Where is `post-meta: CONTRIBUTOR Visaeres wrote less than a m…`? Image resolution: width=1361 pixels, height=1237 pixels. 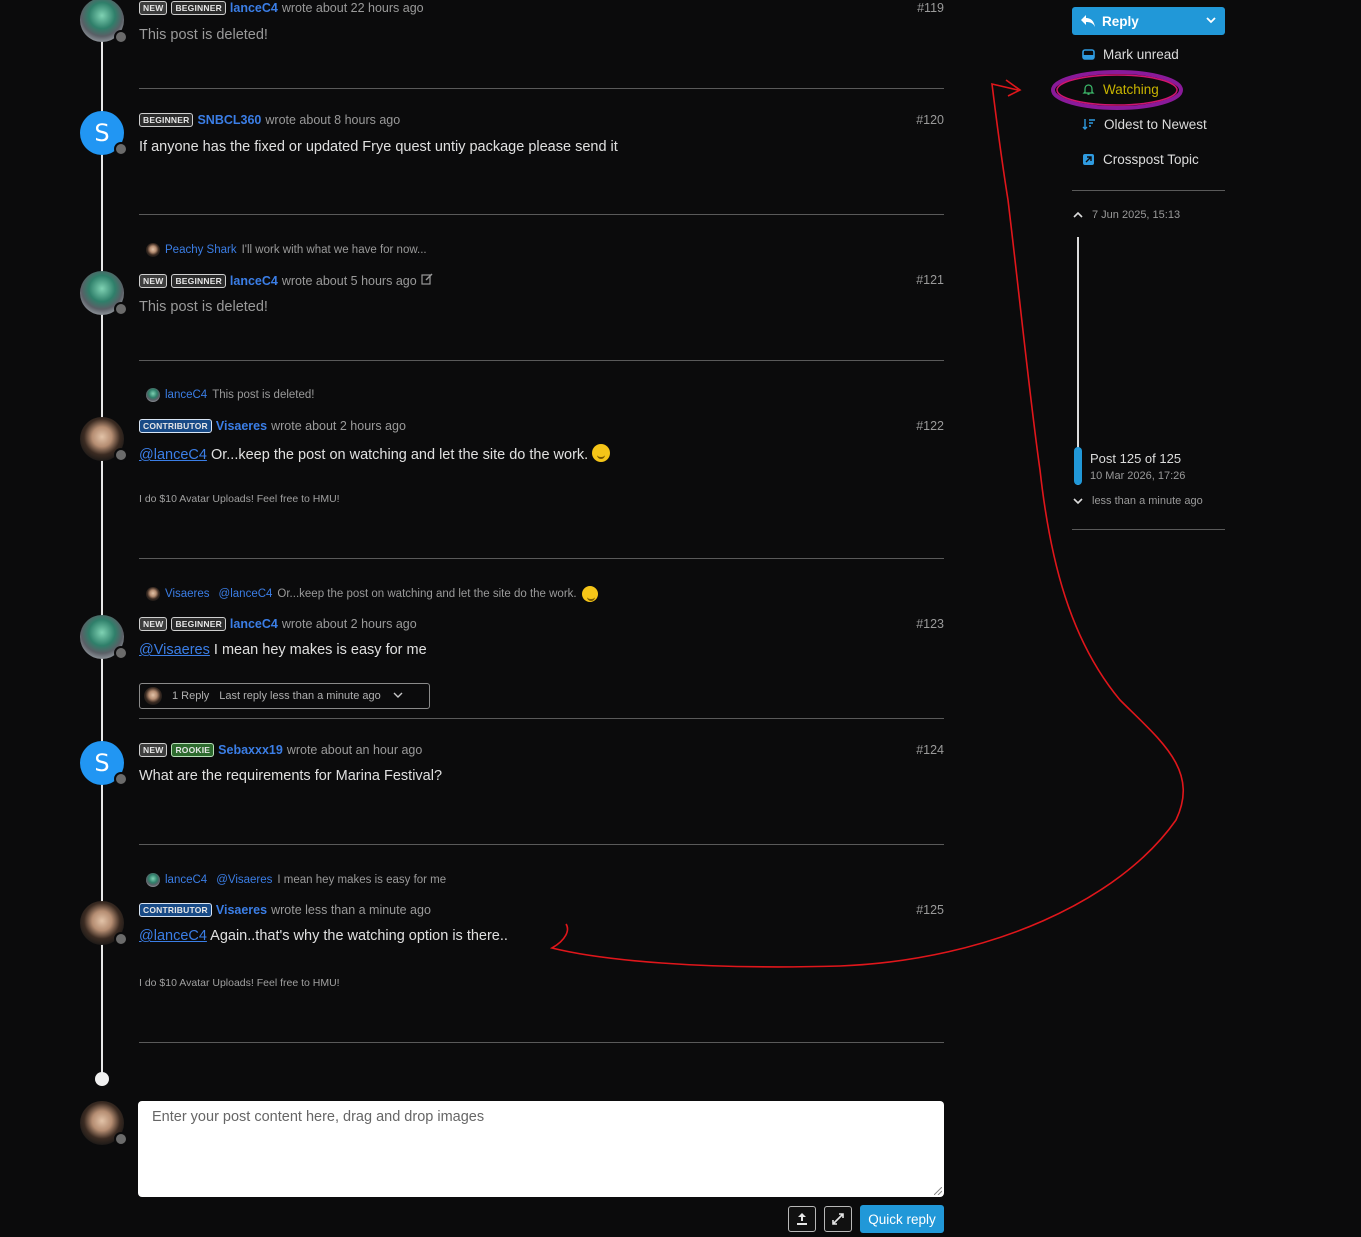
post-meta: CONTRIBUTOR Visaeres wrote less than a m… is located at coordinates (285, 910).